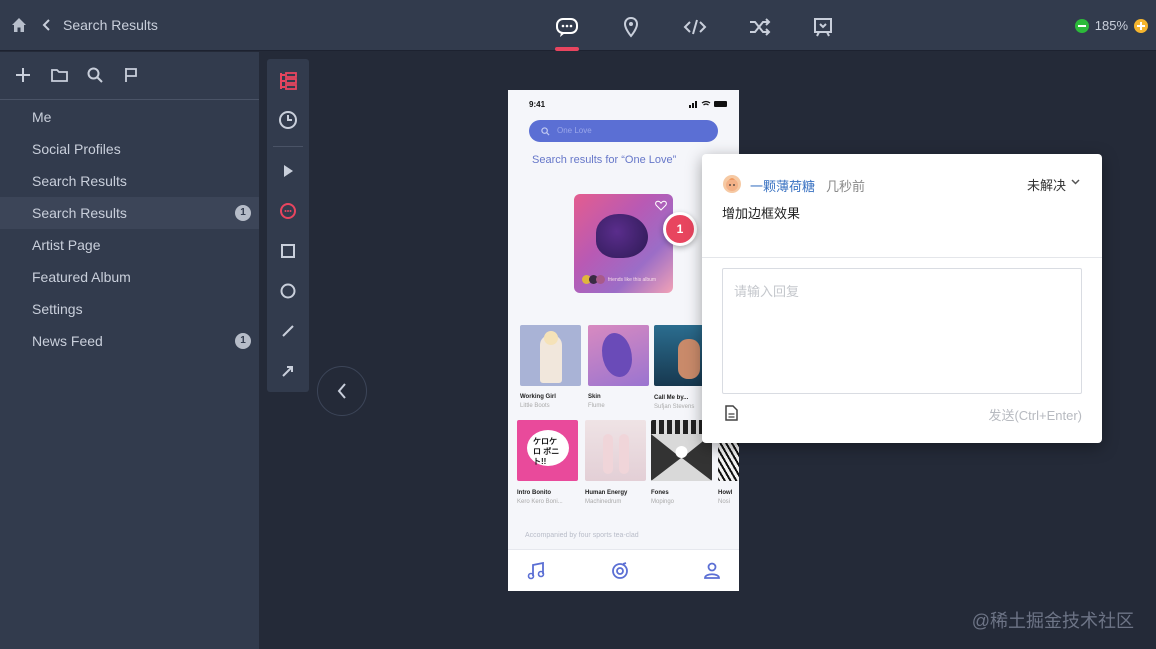 This screenshot has width=1156, height=649. What do you see at coordinates (288, 171) in the screenshot?
I see `pointer-icon` at bounding box center [288, 171].